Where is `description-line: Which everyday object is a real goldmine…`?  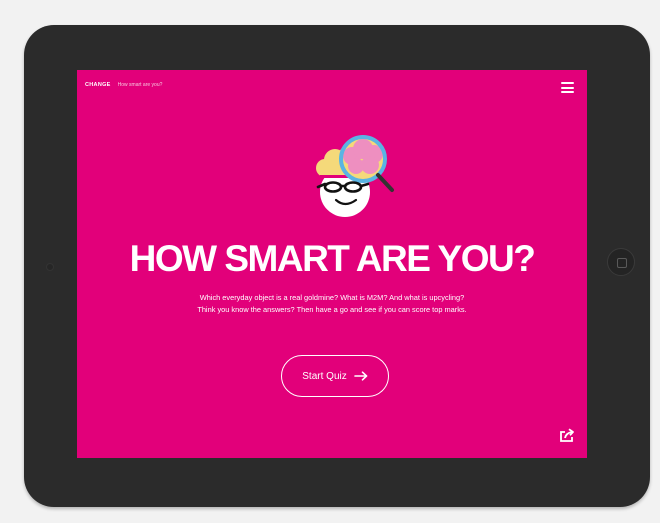
description-line: Which everyday object is a real goldmine… is located at coordinates (332, 297).